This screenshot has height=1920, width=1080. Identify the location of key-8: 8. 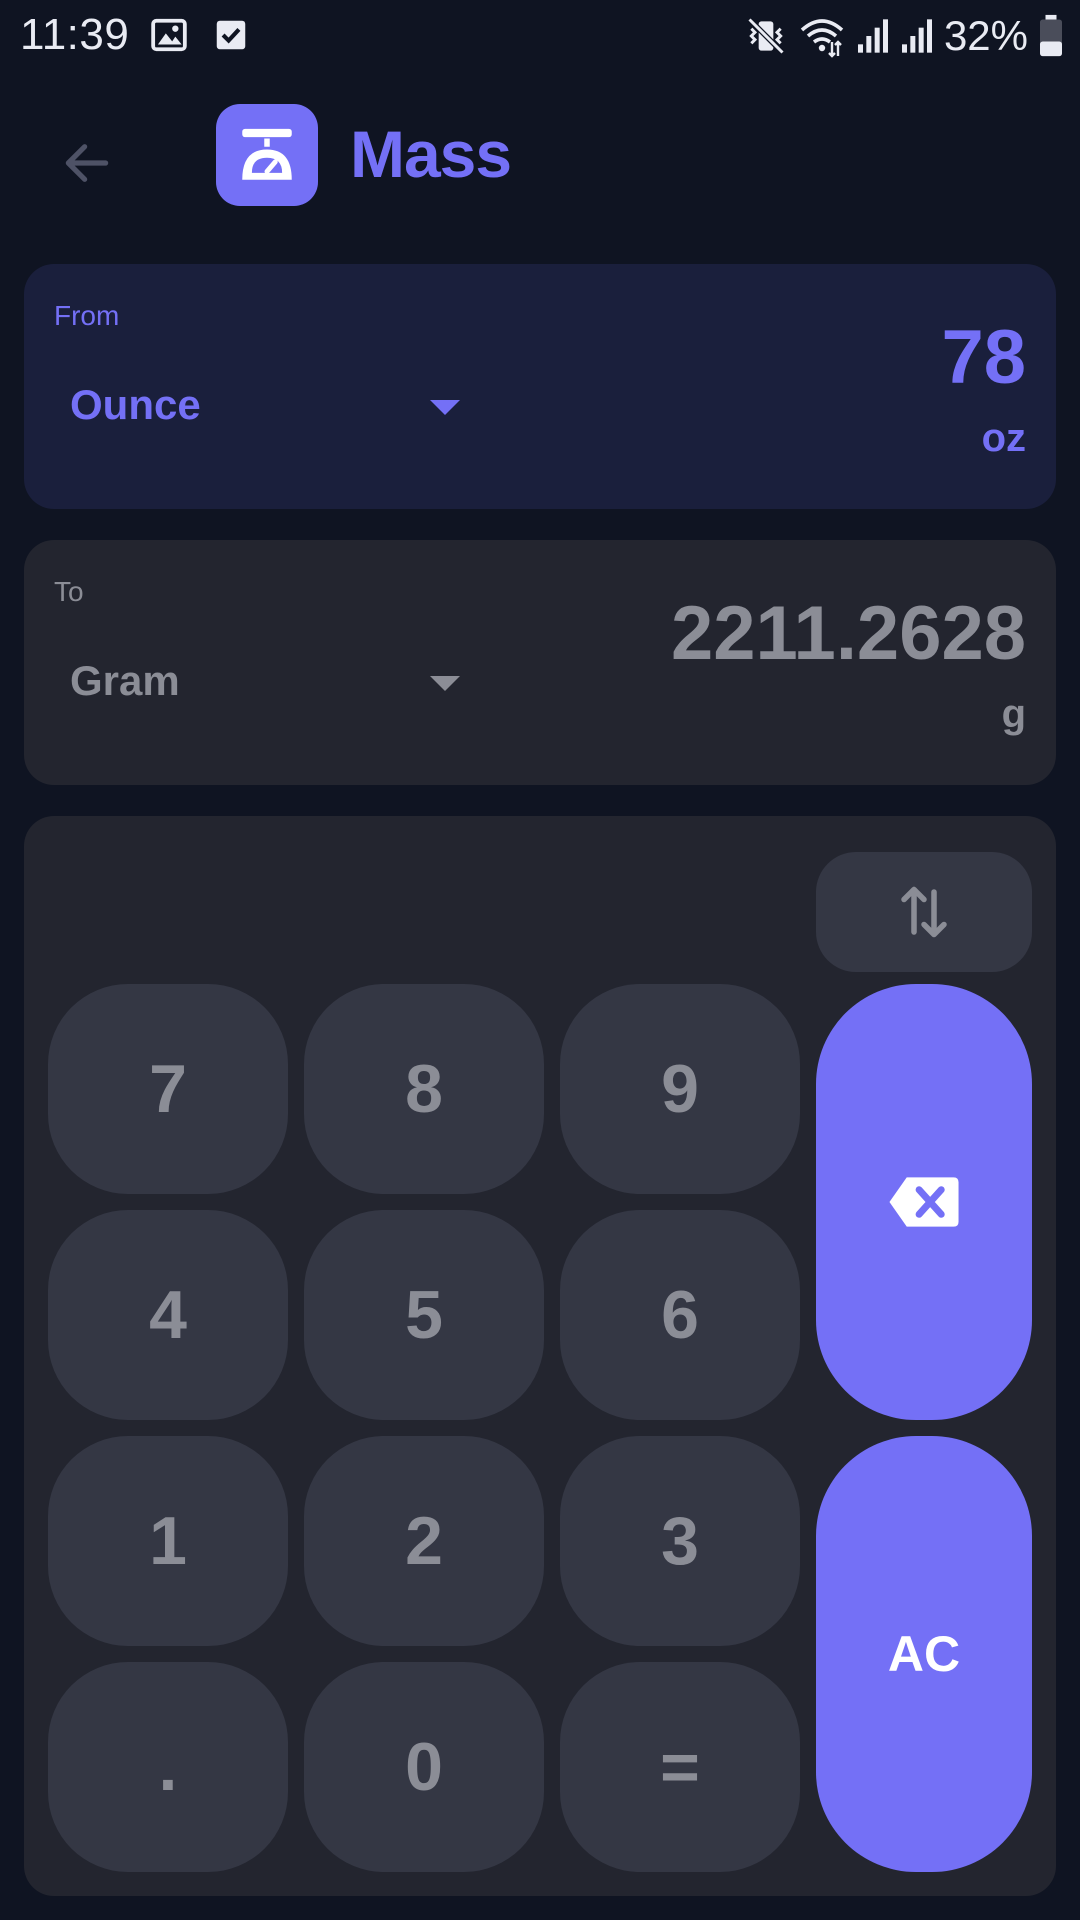
(424, 1089).